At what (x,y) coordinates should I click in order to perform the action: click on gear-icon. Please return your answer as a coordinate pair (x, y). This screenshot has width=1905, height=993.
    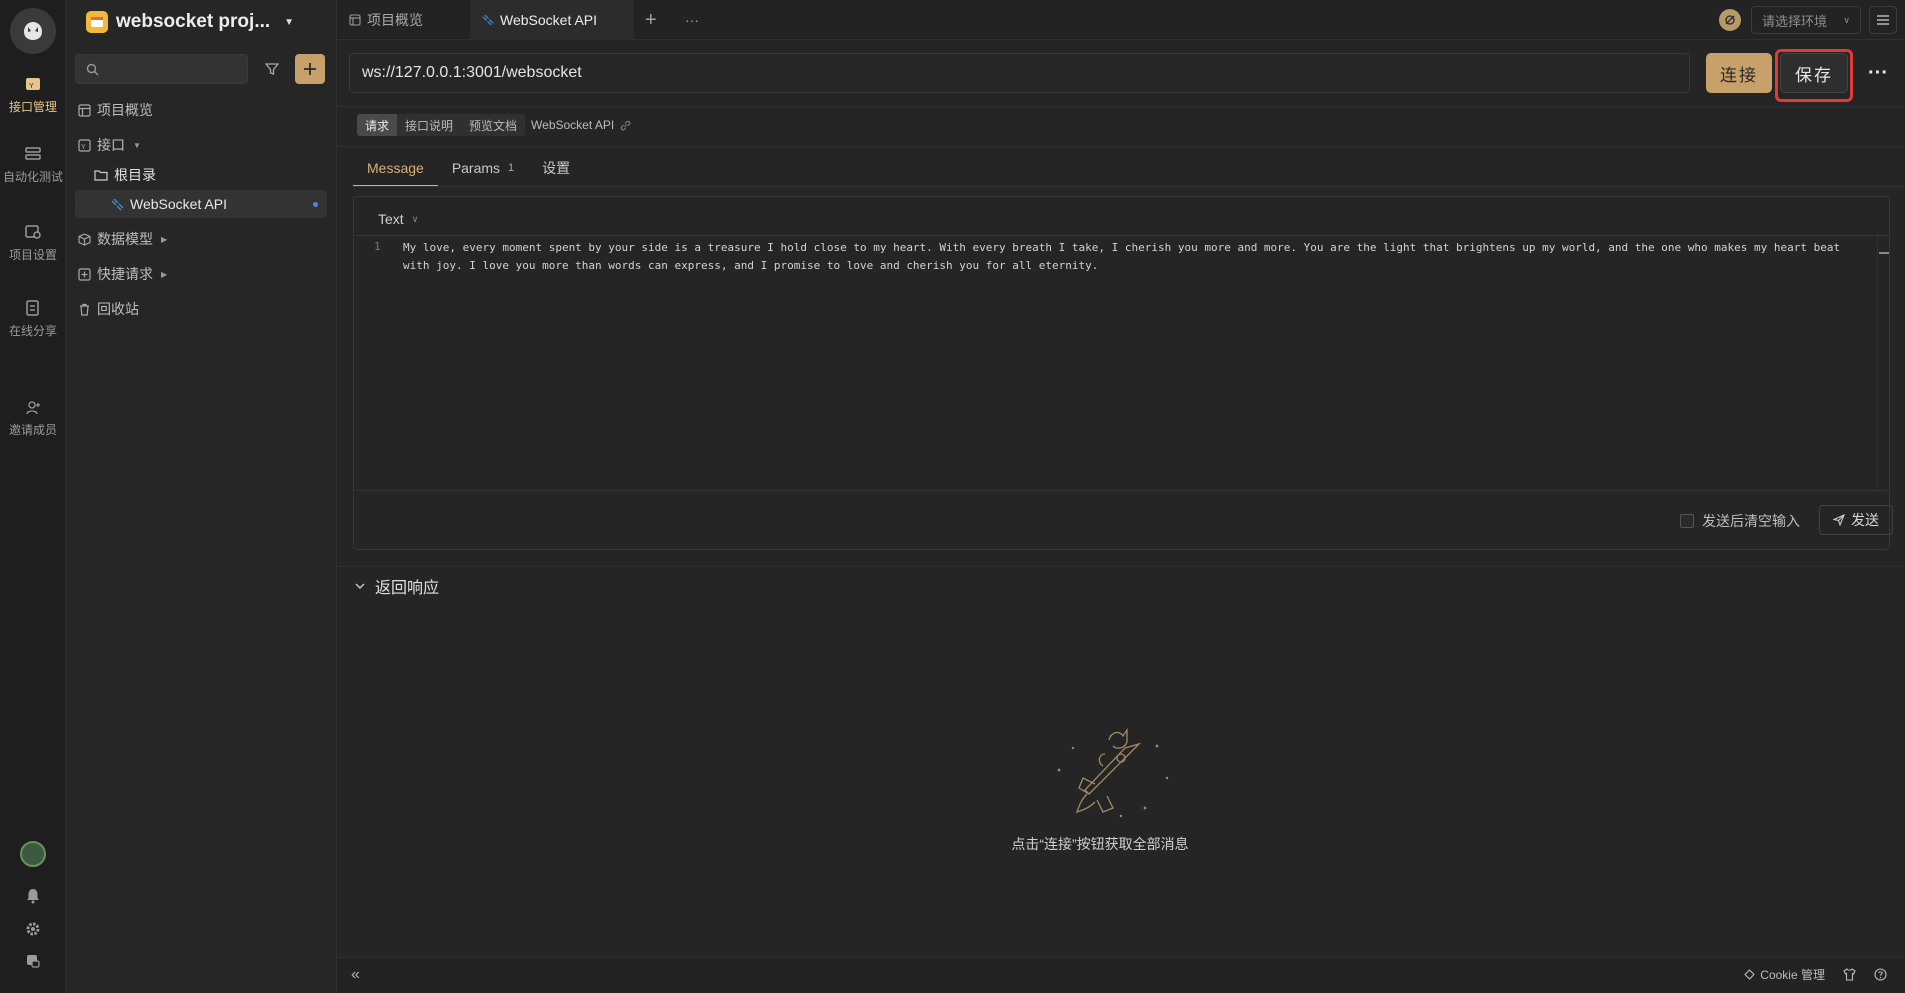
    Looking at the image, I should click on (33, 929).